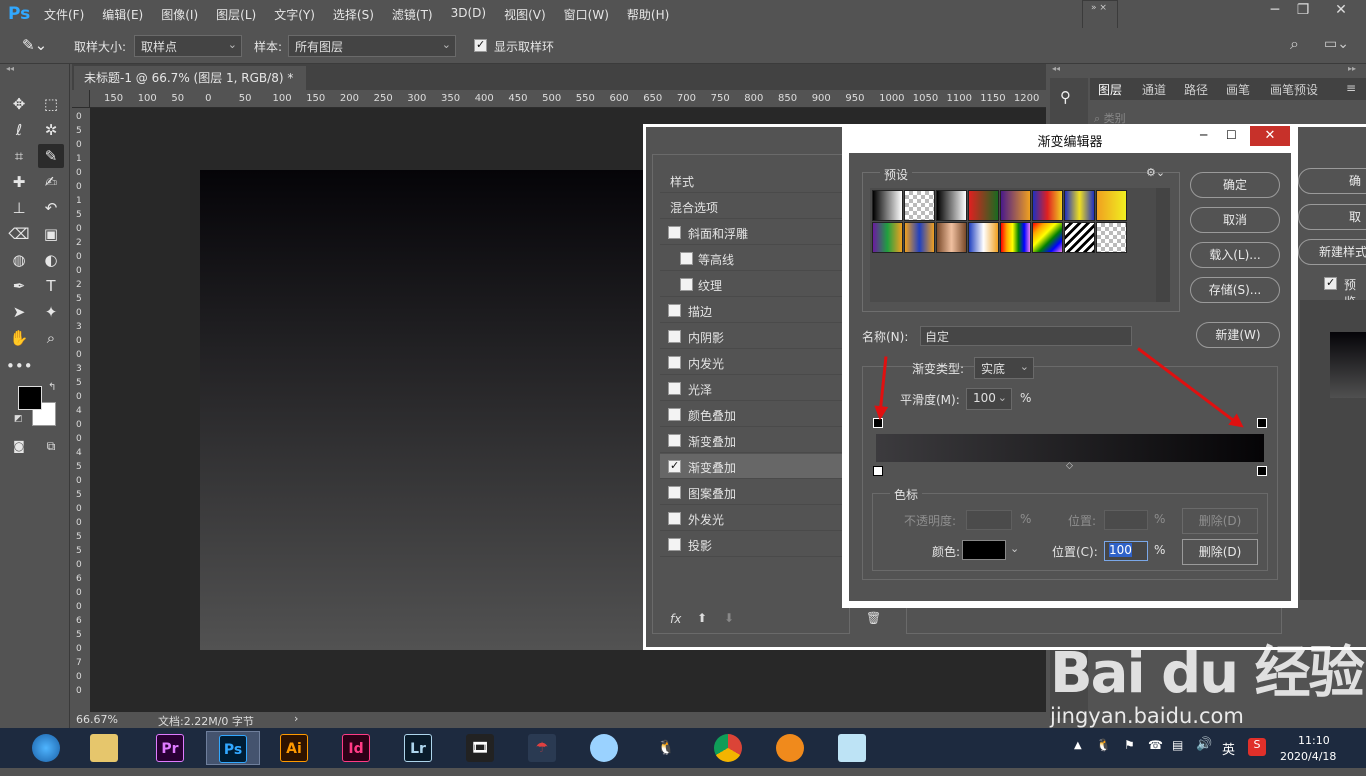  I want to click on delete-color-stop-button: 删除(D), so click(1220, 552).